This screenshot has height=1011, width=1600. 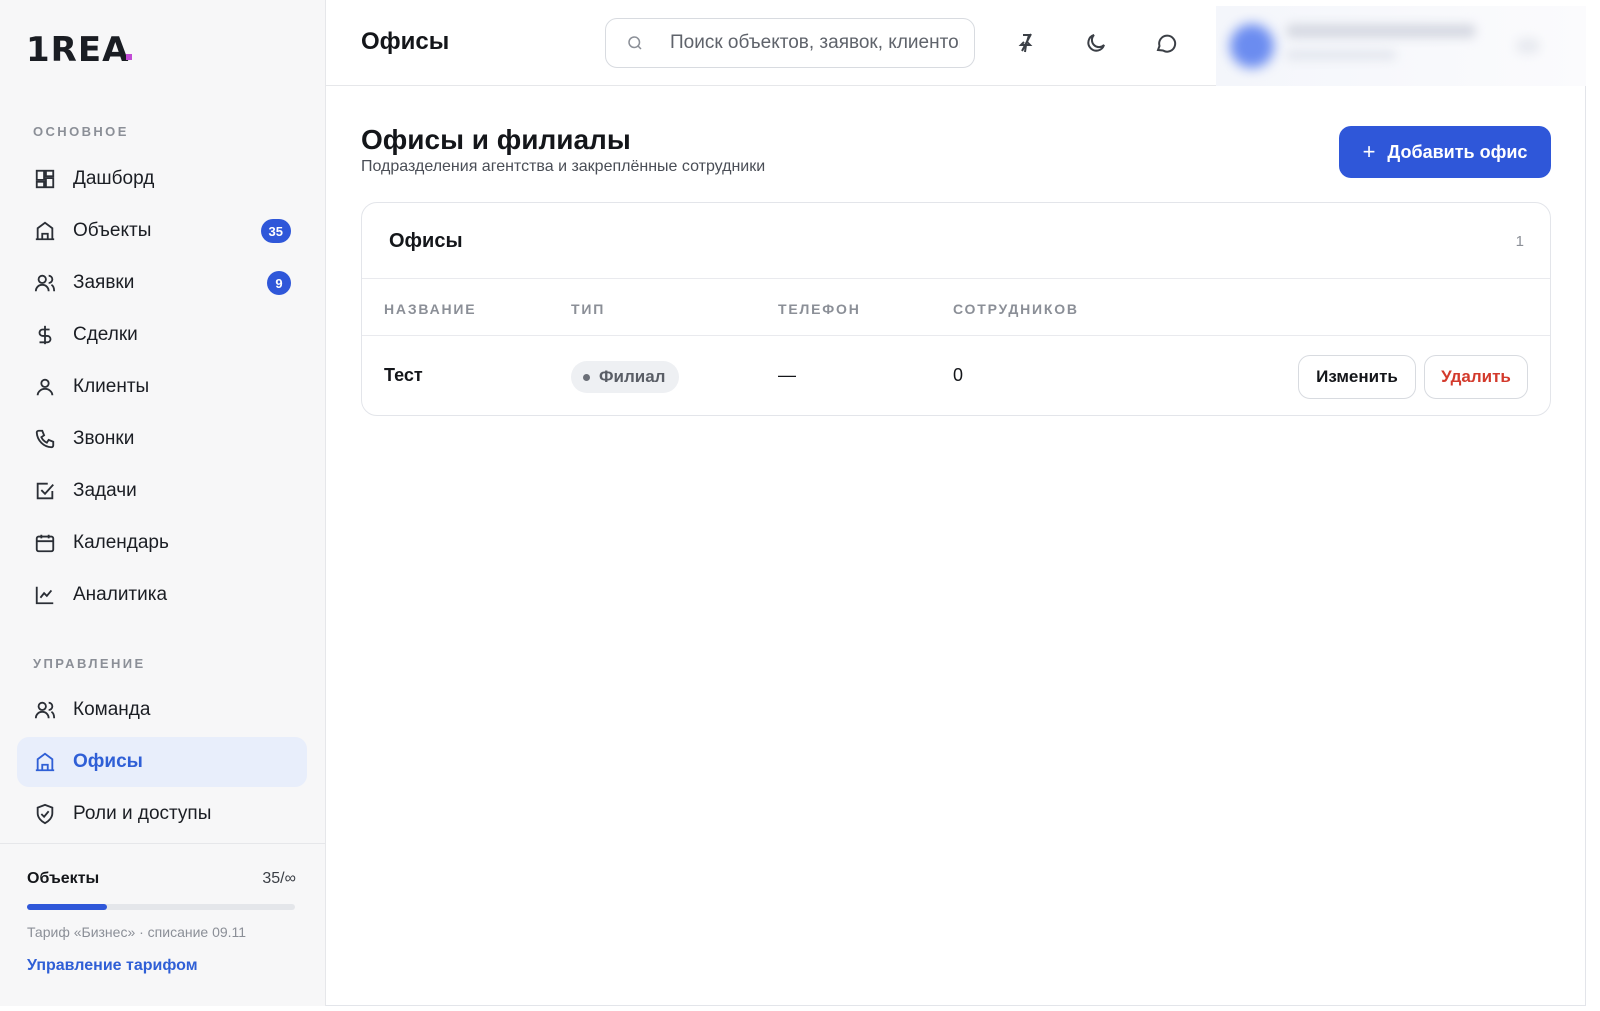 What do you see at coordinates (1341, 55) in the screenshot?
I see `blurred-user-role` at bounding box center [1341, 55].